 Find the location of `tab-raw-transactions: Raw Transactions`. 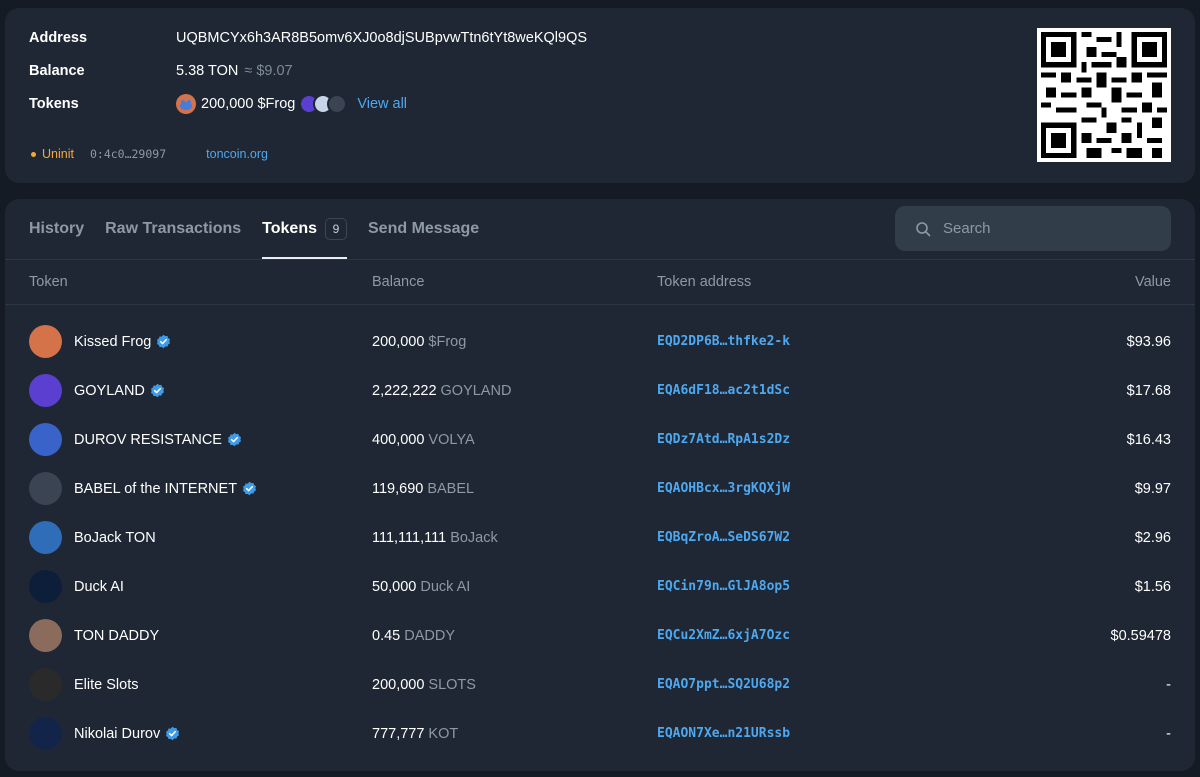

tab-raw-transactions: Raw Transactions is located at coordinates (173, 229).